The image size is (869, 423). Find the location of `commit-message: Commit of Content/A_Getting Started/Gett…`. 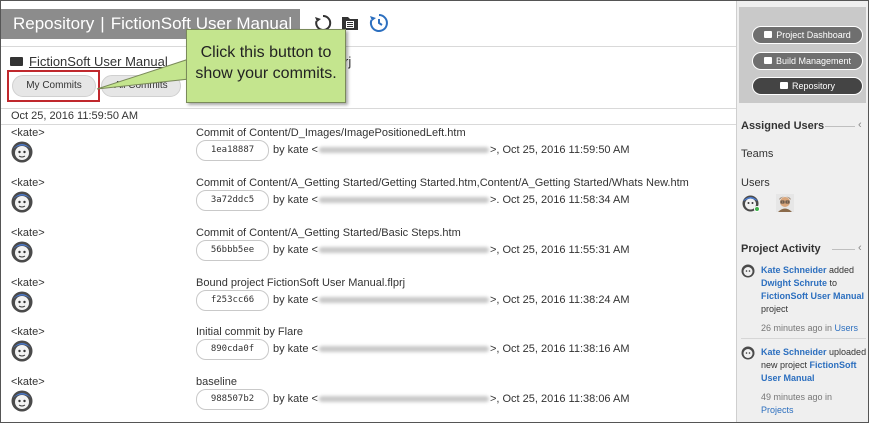

commit-message: Commit of Content/A_Getting Started/Gett… is located at coordinates (442, 183).